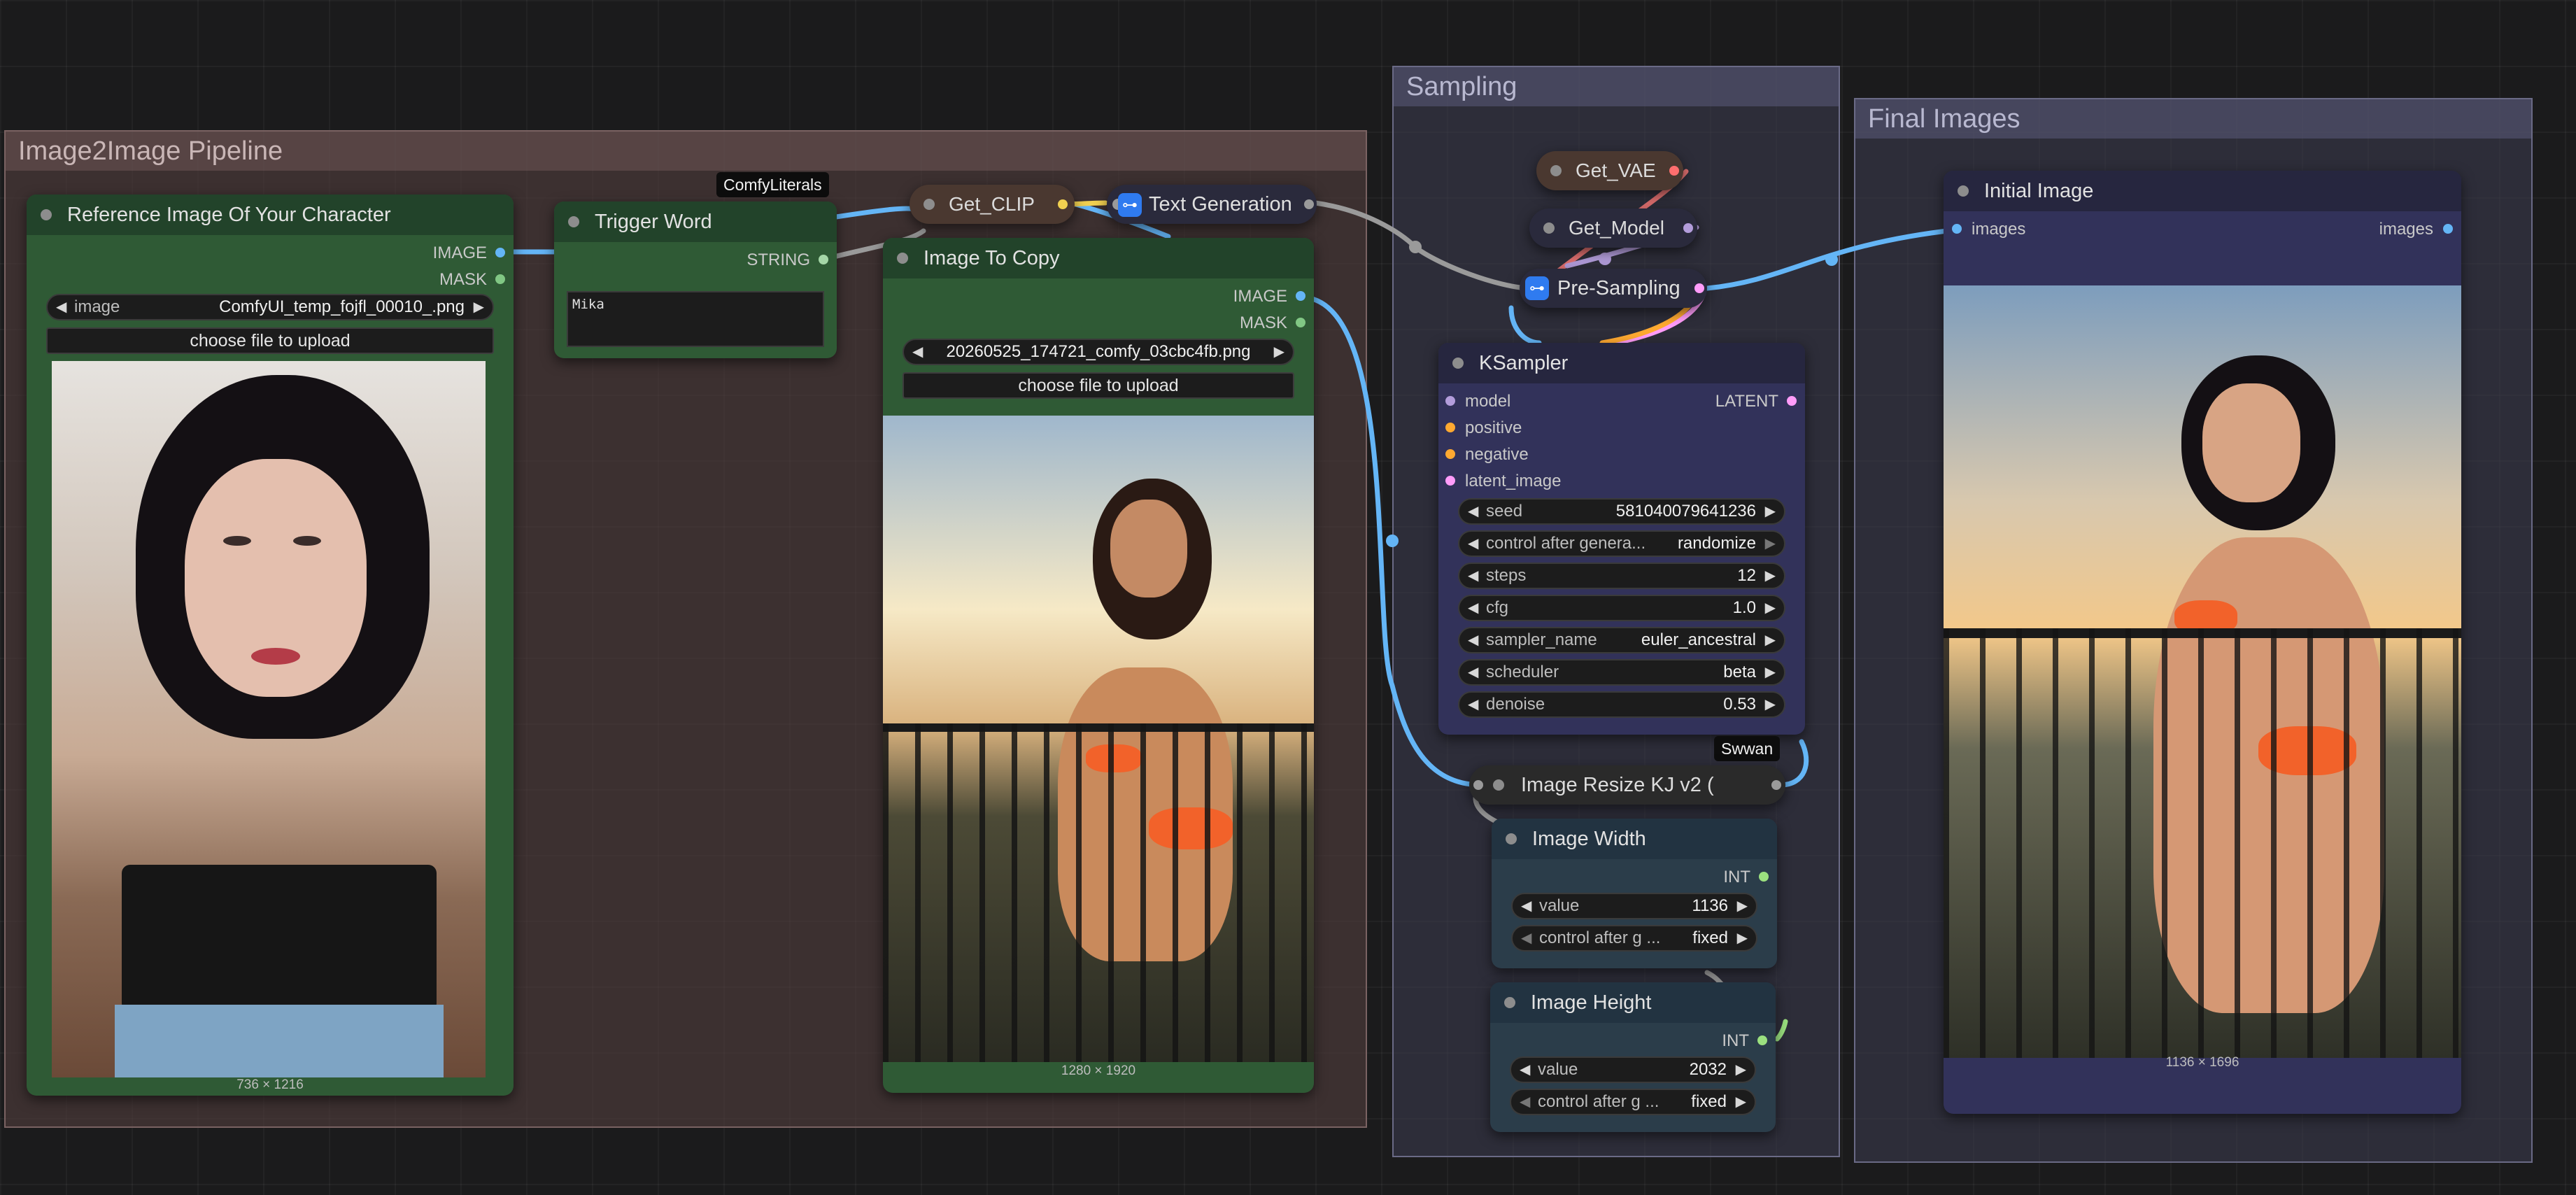  I want to click on initial-image-node-title: Initial Image, so click(2202, 191).